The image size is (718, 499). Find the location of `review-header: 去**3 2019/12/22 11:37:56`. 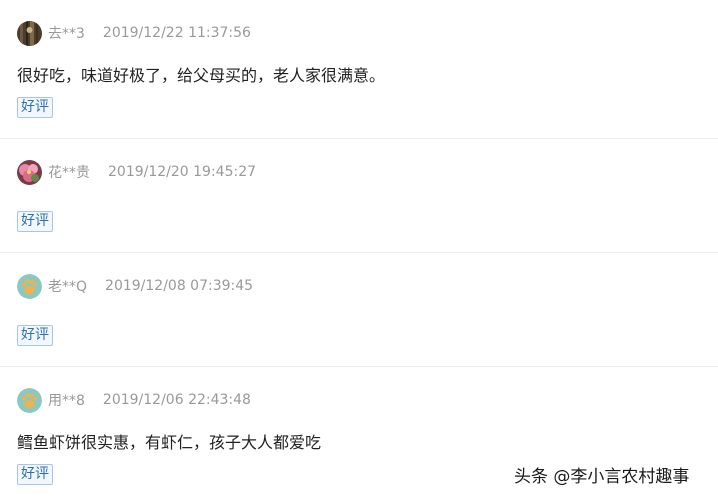

review-header: 去**3 2019/12/22 11:37:56 is located at coordinates (134, 33).